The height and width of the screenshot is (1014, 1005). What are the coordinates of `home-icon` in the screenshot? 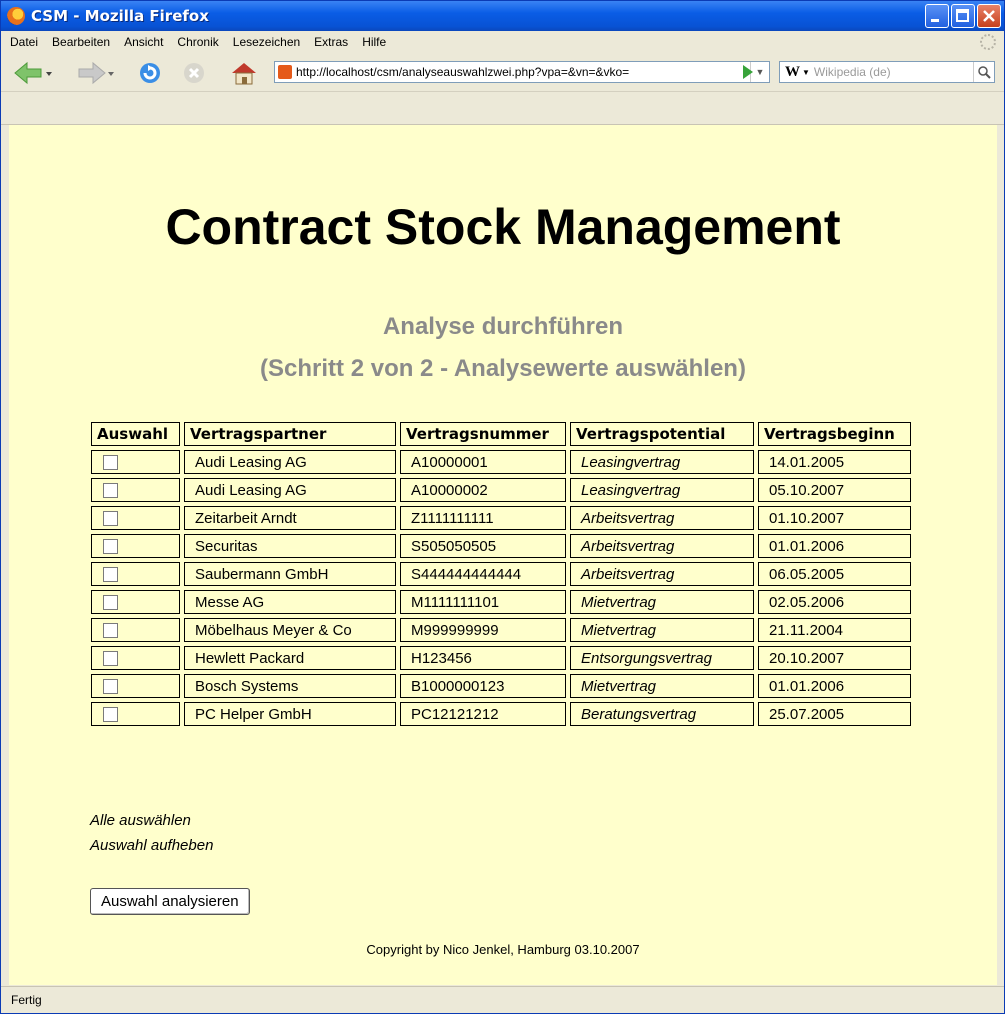 It's located at (244, 74).